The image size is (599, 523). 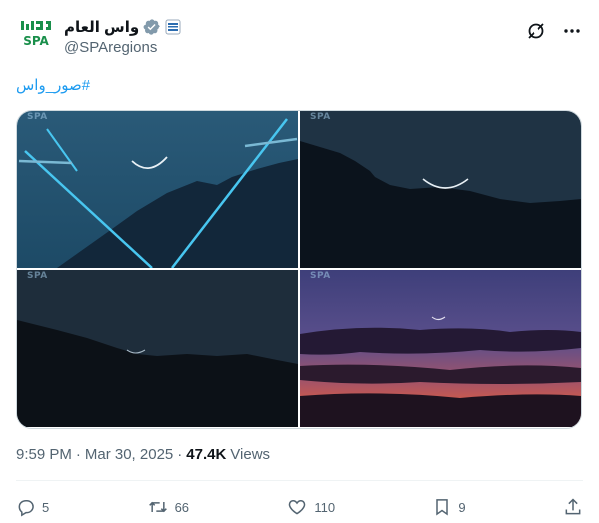 I want to click on media-image-1: SPA, so click(x=157, y=189).